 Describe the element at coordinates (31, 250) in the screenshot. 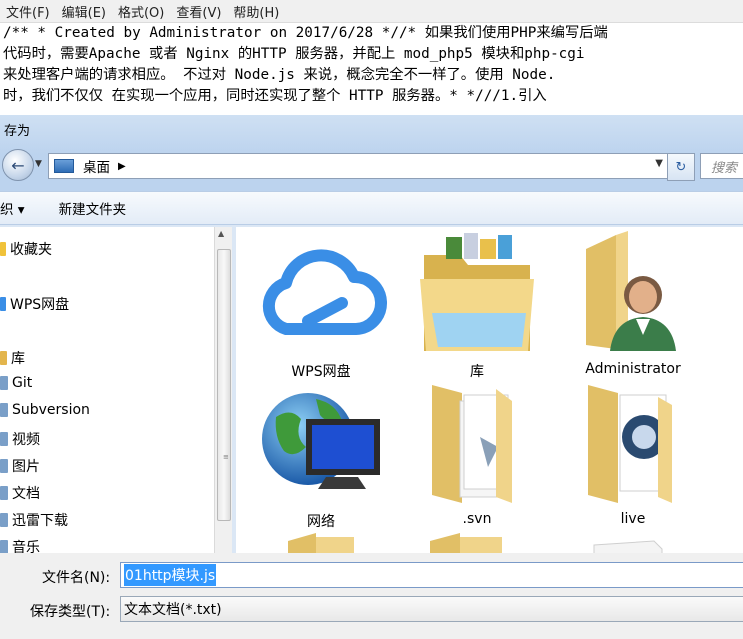

I see `nav-item-label: 收藏夹` at that location.